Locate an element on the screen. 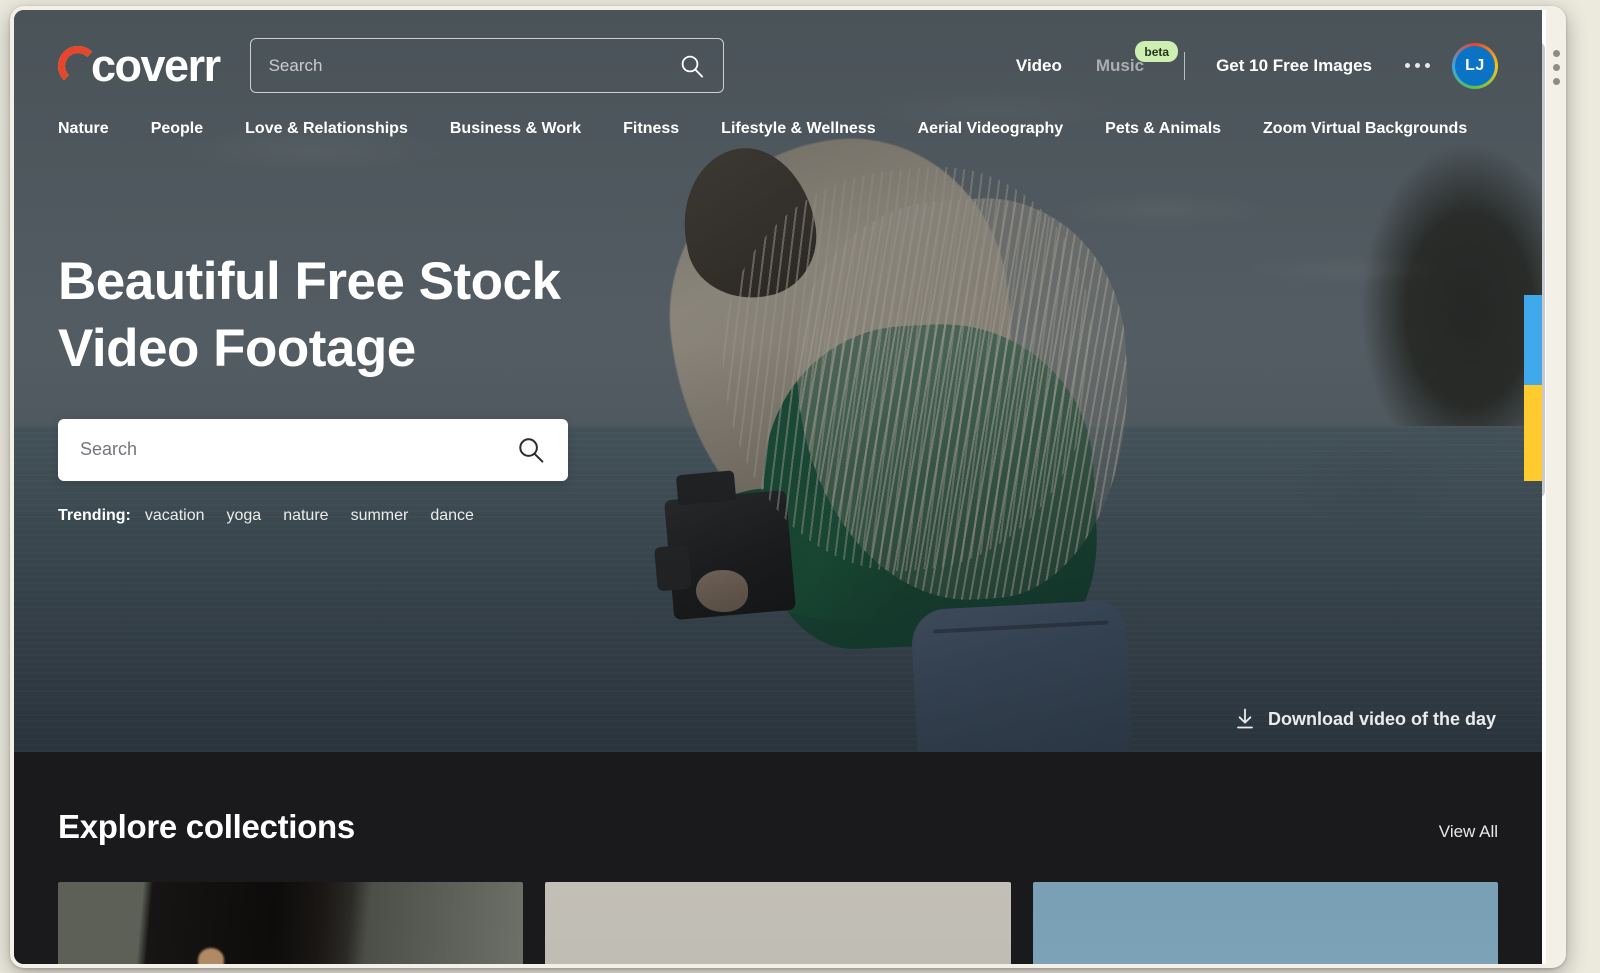 The height and width of the screenshot is (973, 1600). side-tab-group is located at coordinates (1533, 388).